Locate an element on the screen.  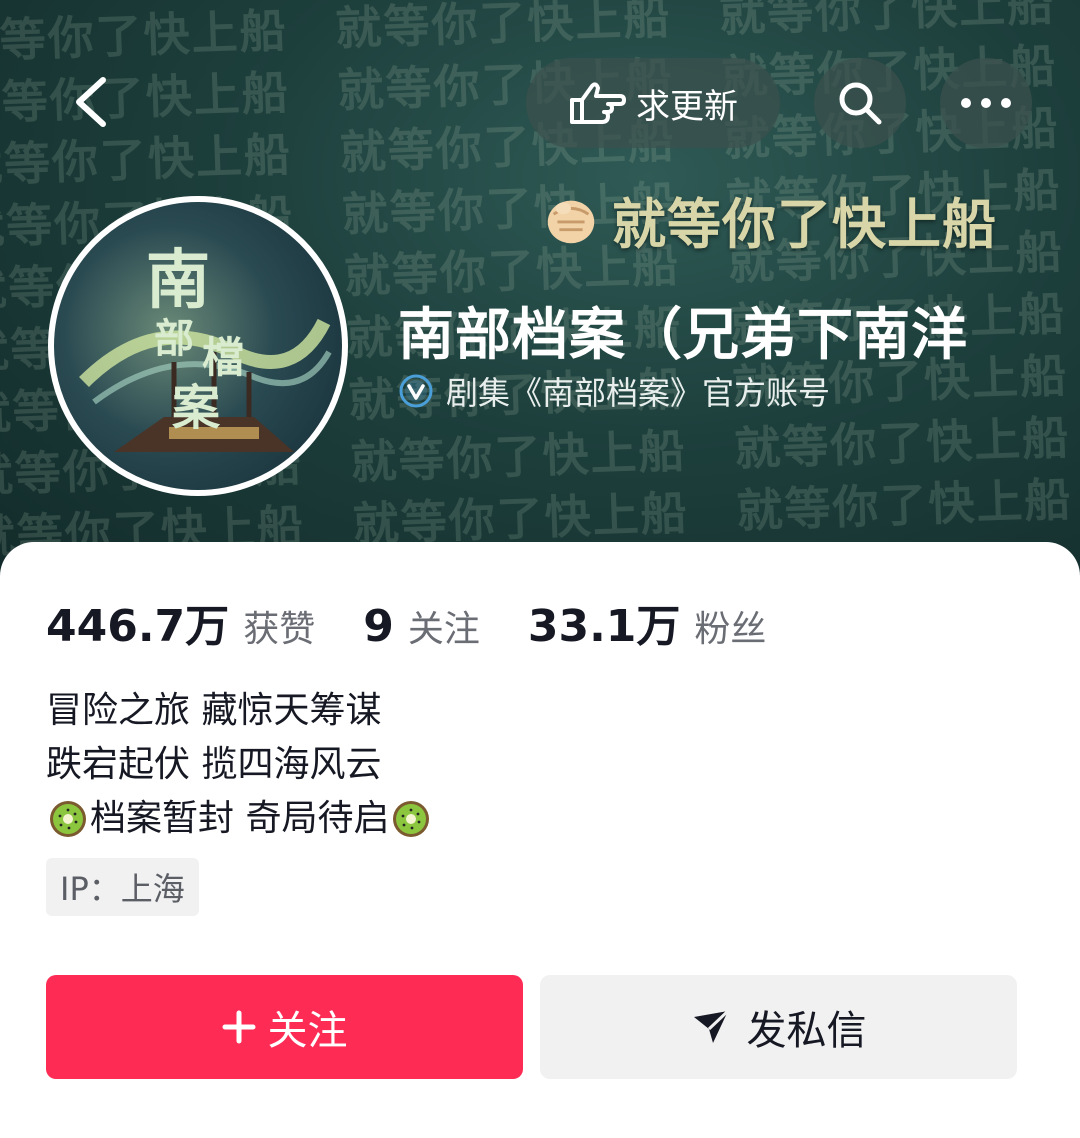
avatar-artwork: 南 部 檔 案 is located at coordinates (205, 347).